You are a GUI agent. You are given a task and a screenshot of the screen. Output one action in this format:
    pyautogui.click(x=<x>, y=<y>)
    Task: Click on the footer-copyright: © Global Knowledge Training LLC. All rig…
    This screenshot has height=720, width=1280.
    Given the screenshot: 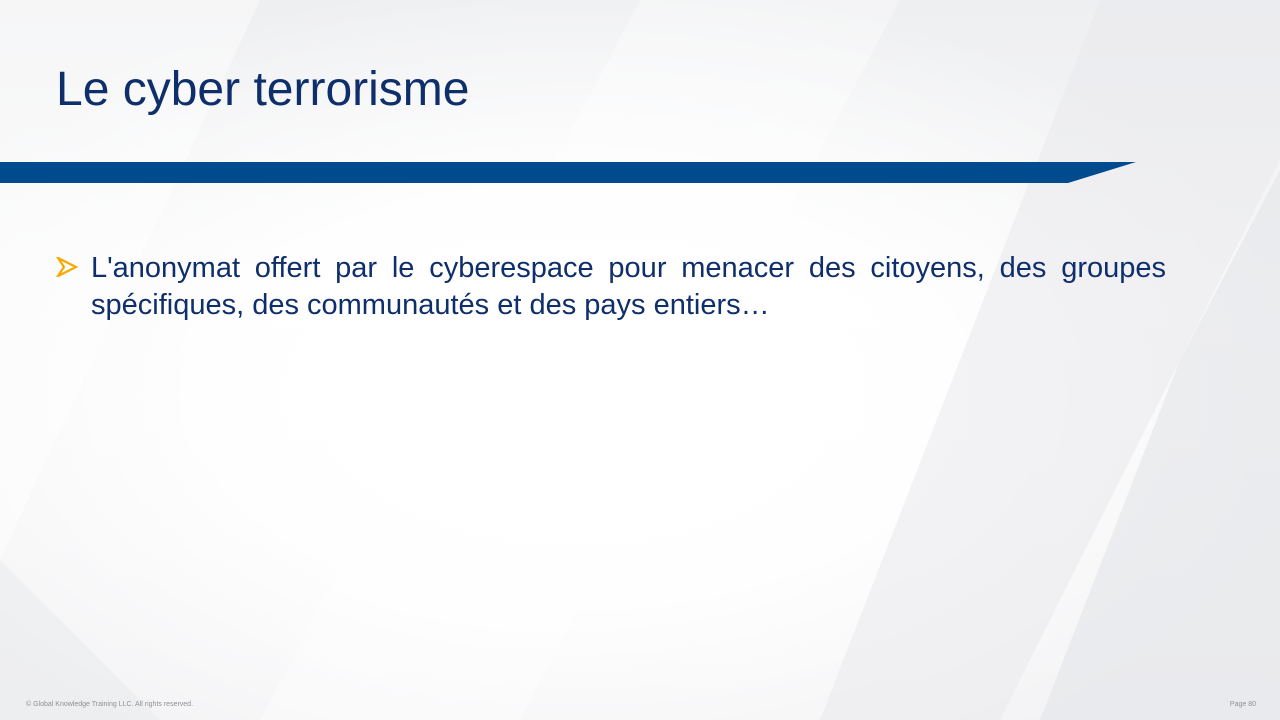 What is the action you would take?
    pyautogui.click(x=110, y=704)
    